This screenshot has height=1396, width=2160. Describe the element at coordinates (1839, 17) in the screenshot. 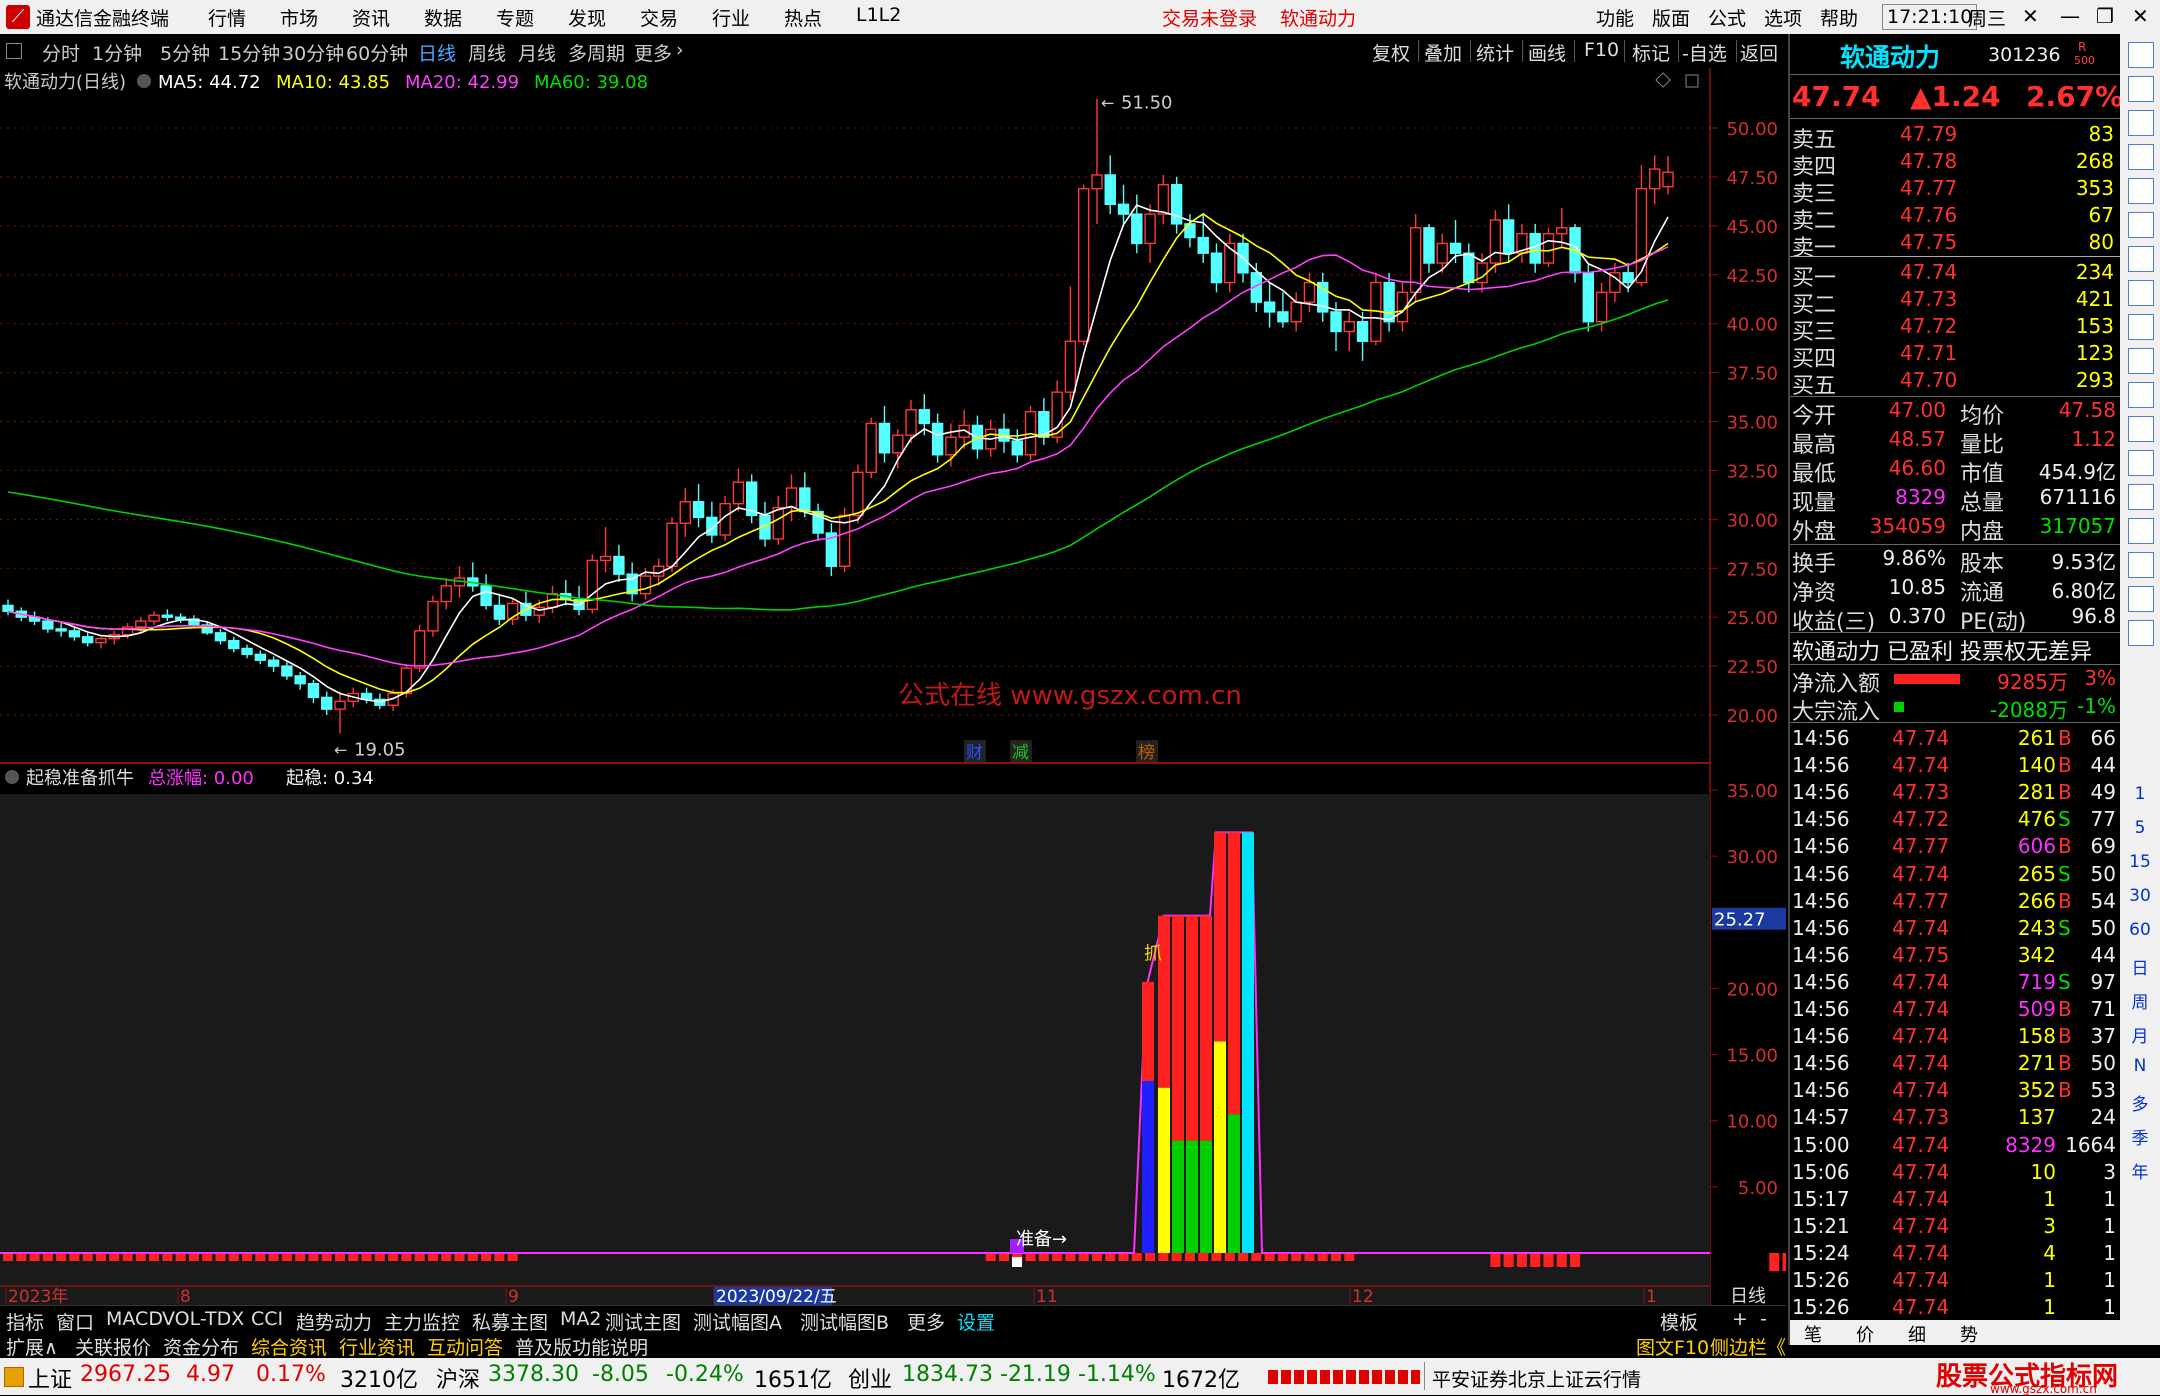

I see `menu-item: 帮助` at that location.